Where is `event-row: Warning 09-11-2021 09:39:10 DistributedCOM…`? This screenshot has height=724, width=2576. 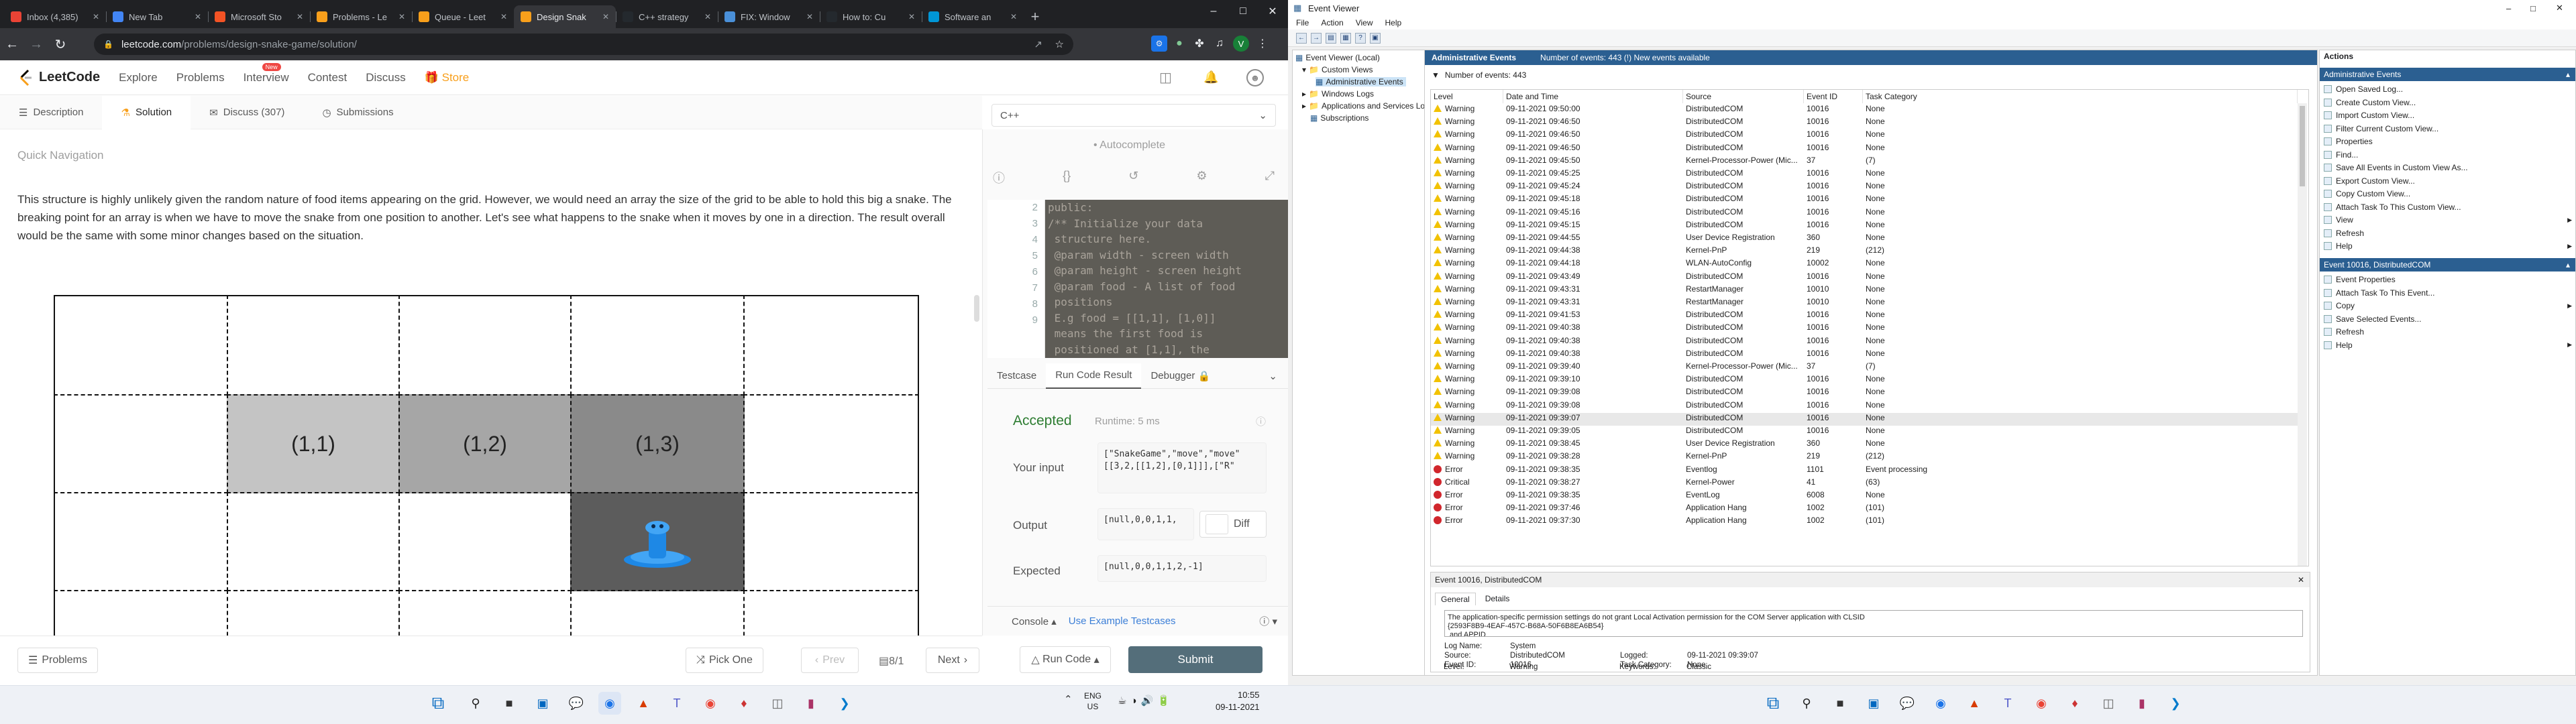
event-row: Warning 09-11-2021 09:39:10 DistributedCOM… is located at coordinates (1869, 380).